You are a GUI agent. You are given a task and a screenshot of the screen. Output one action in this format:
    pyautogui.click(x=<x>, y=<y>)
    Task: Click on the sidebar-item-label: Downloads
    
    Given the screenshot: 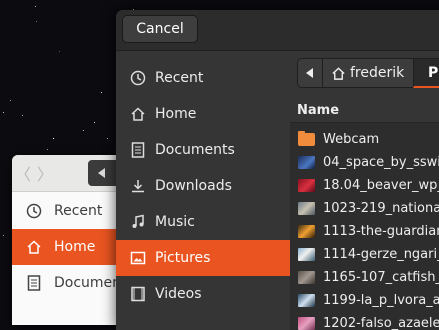 What is the action you would take?
    pyautogui.click(x=193, y=186)
    